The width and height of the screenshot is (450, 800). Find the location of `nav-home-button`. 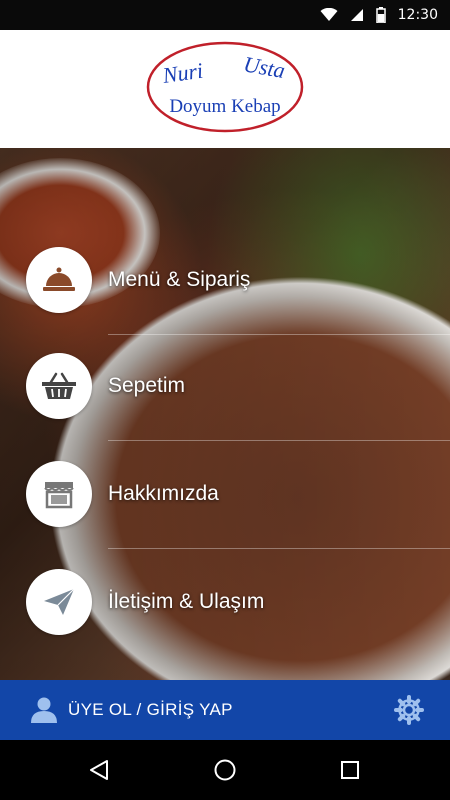

nav-home-button is located at coordinates (225, 770).